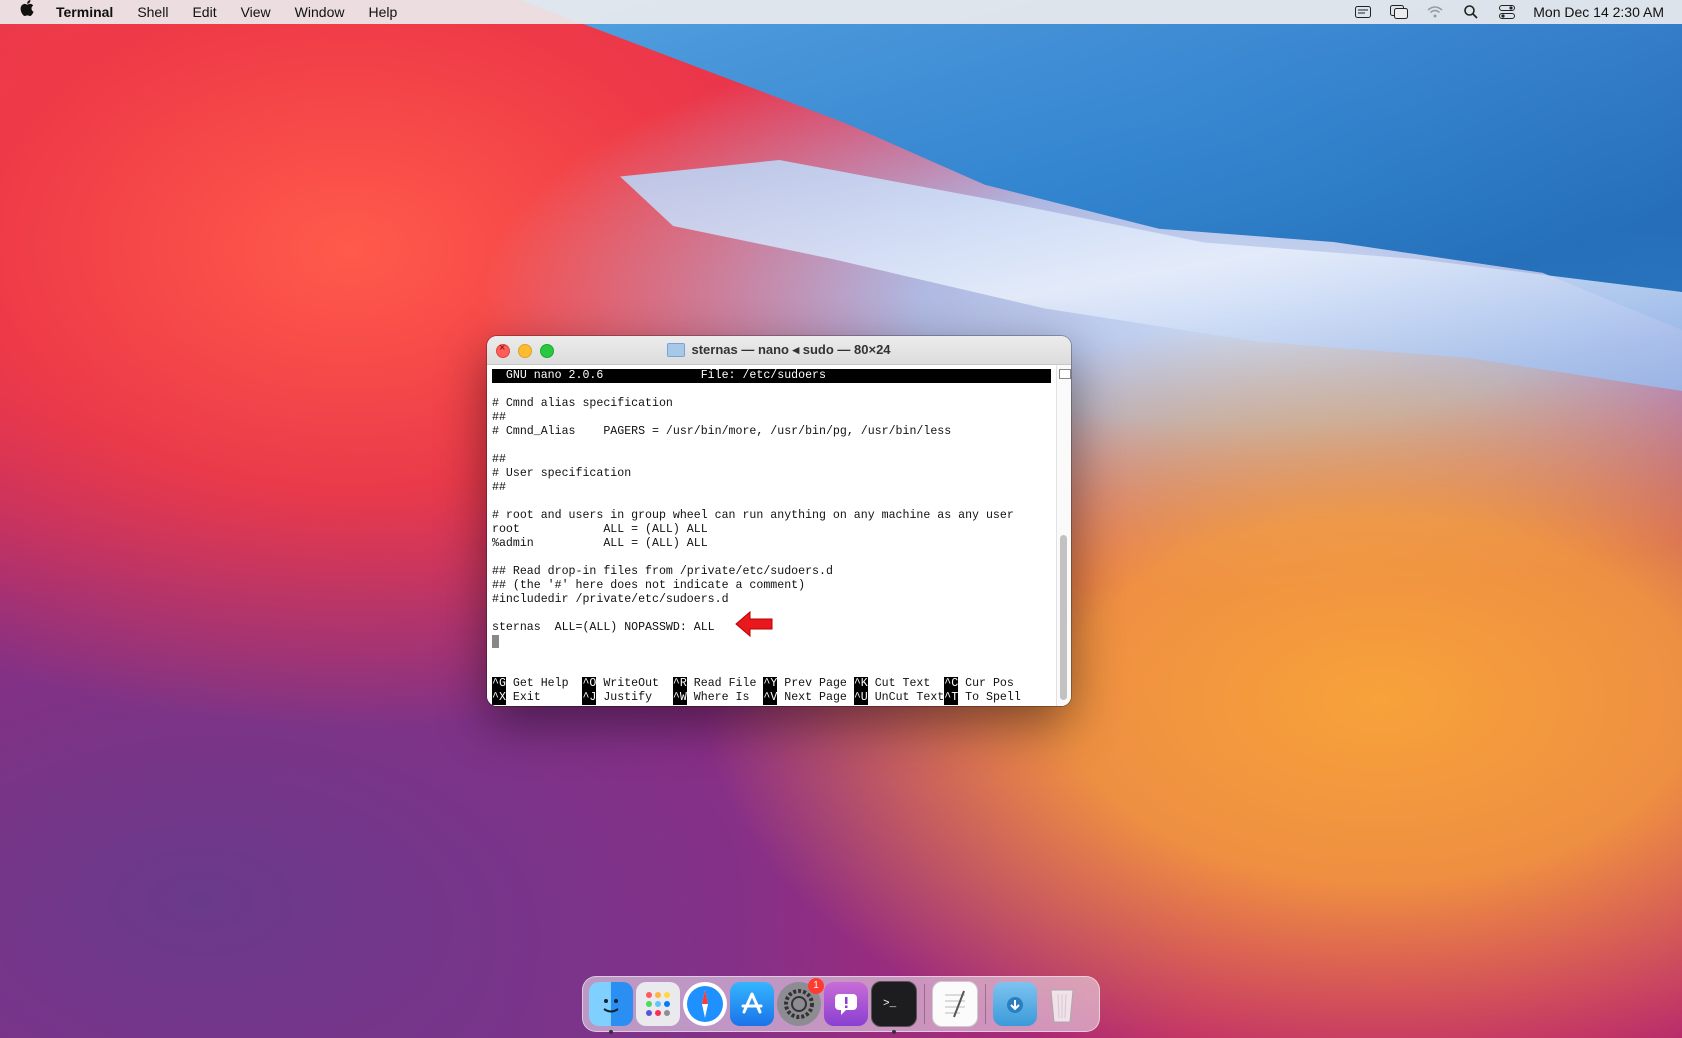 This screenshot has width=1682, height=1038. What do you see at coordinates (1363, 12) in the screenshot?
I see `input-menu-icon` at bounding box center [1363, 12].